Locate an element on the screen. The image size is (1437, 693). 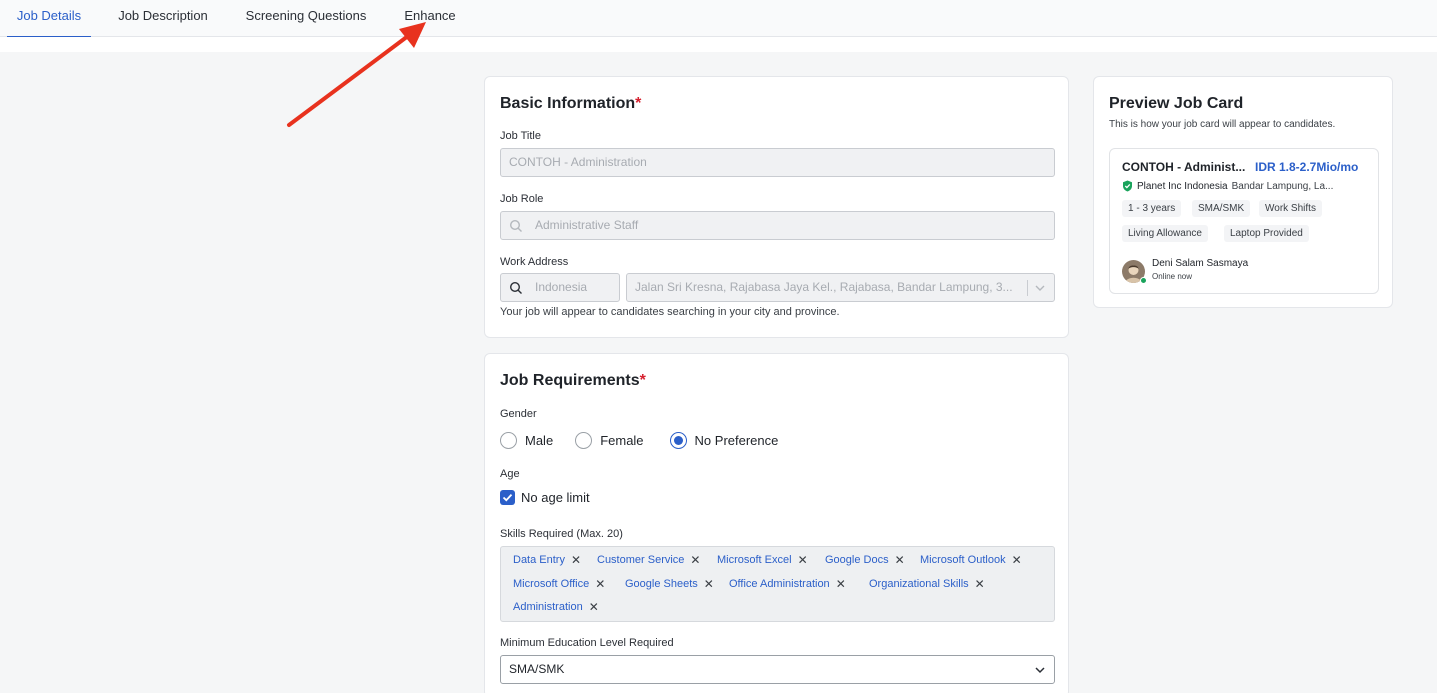
job-tag: Laptop Provided is located at coordinates (1266, 233).